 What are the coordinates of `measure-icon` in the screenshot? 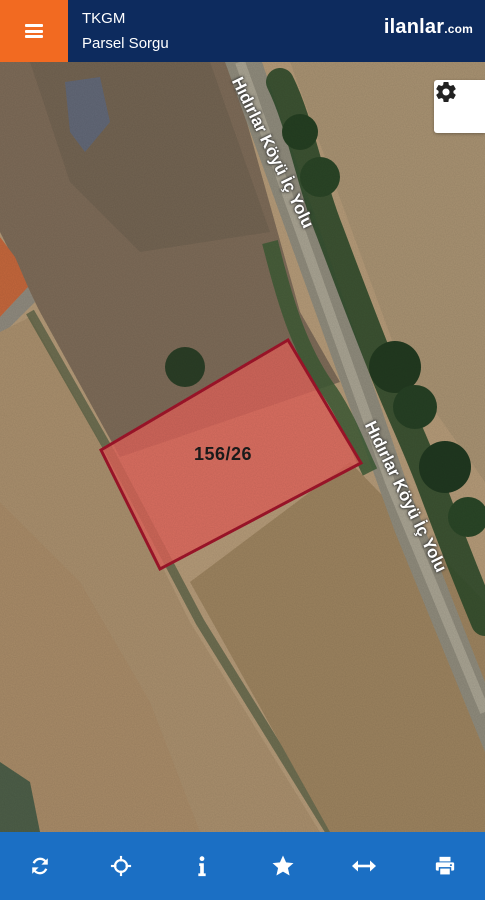 It's located at (363, 866).